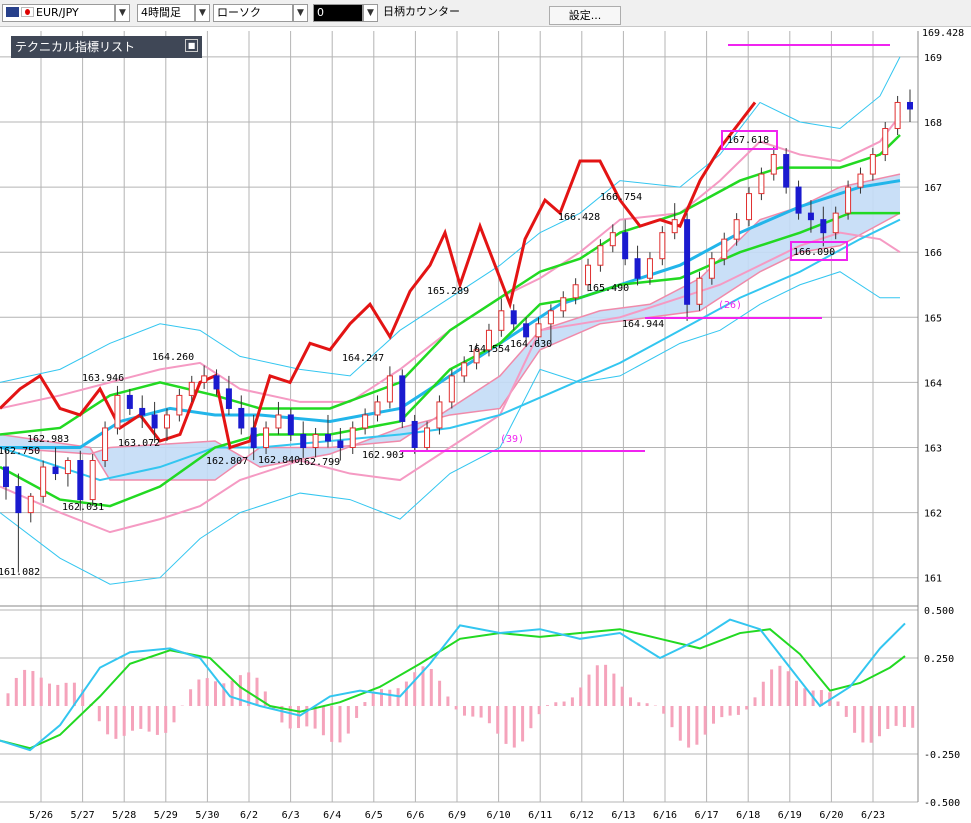 The image size is (971, 823). Describe the element at coordinates (103, 378) in the screenshot. I see `price-label: 163.946` at that location.